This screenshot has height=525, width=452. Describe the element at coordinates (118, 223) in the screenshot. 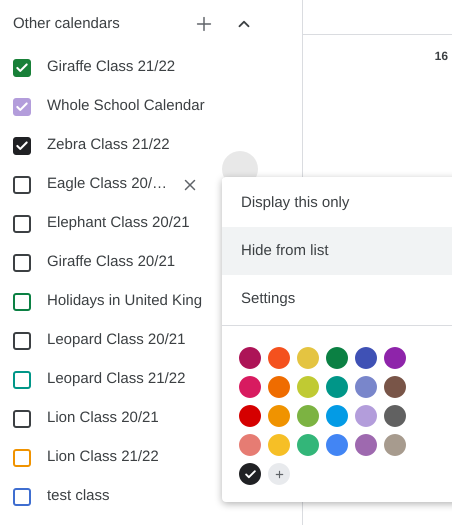

I see `calendar-name: Elephant Class 20/21` at that location.